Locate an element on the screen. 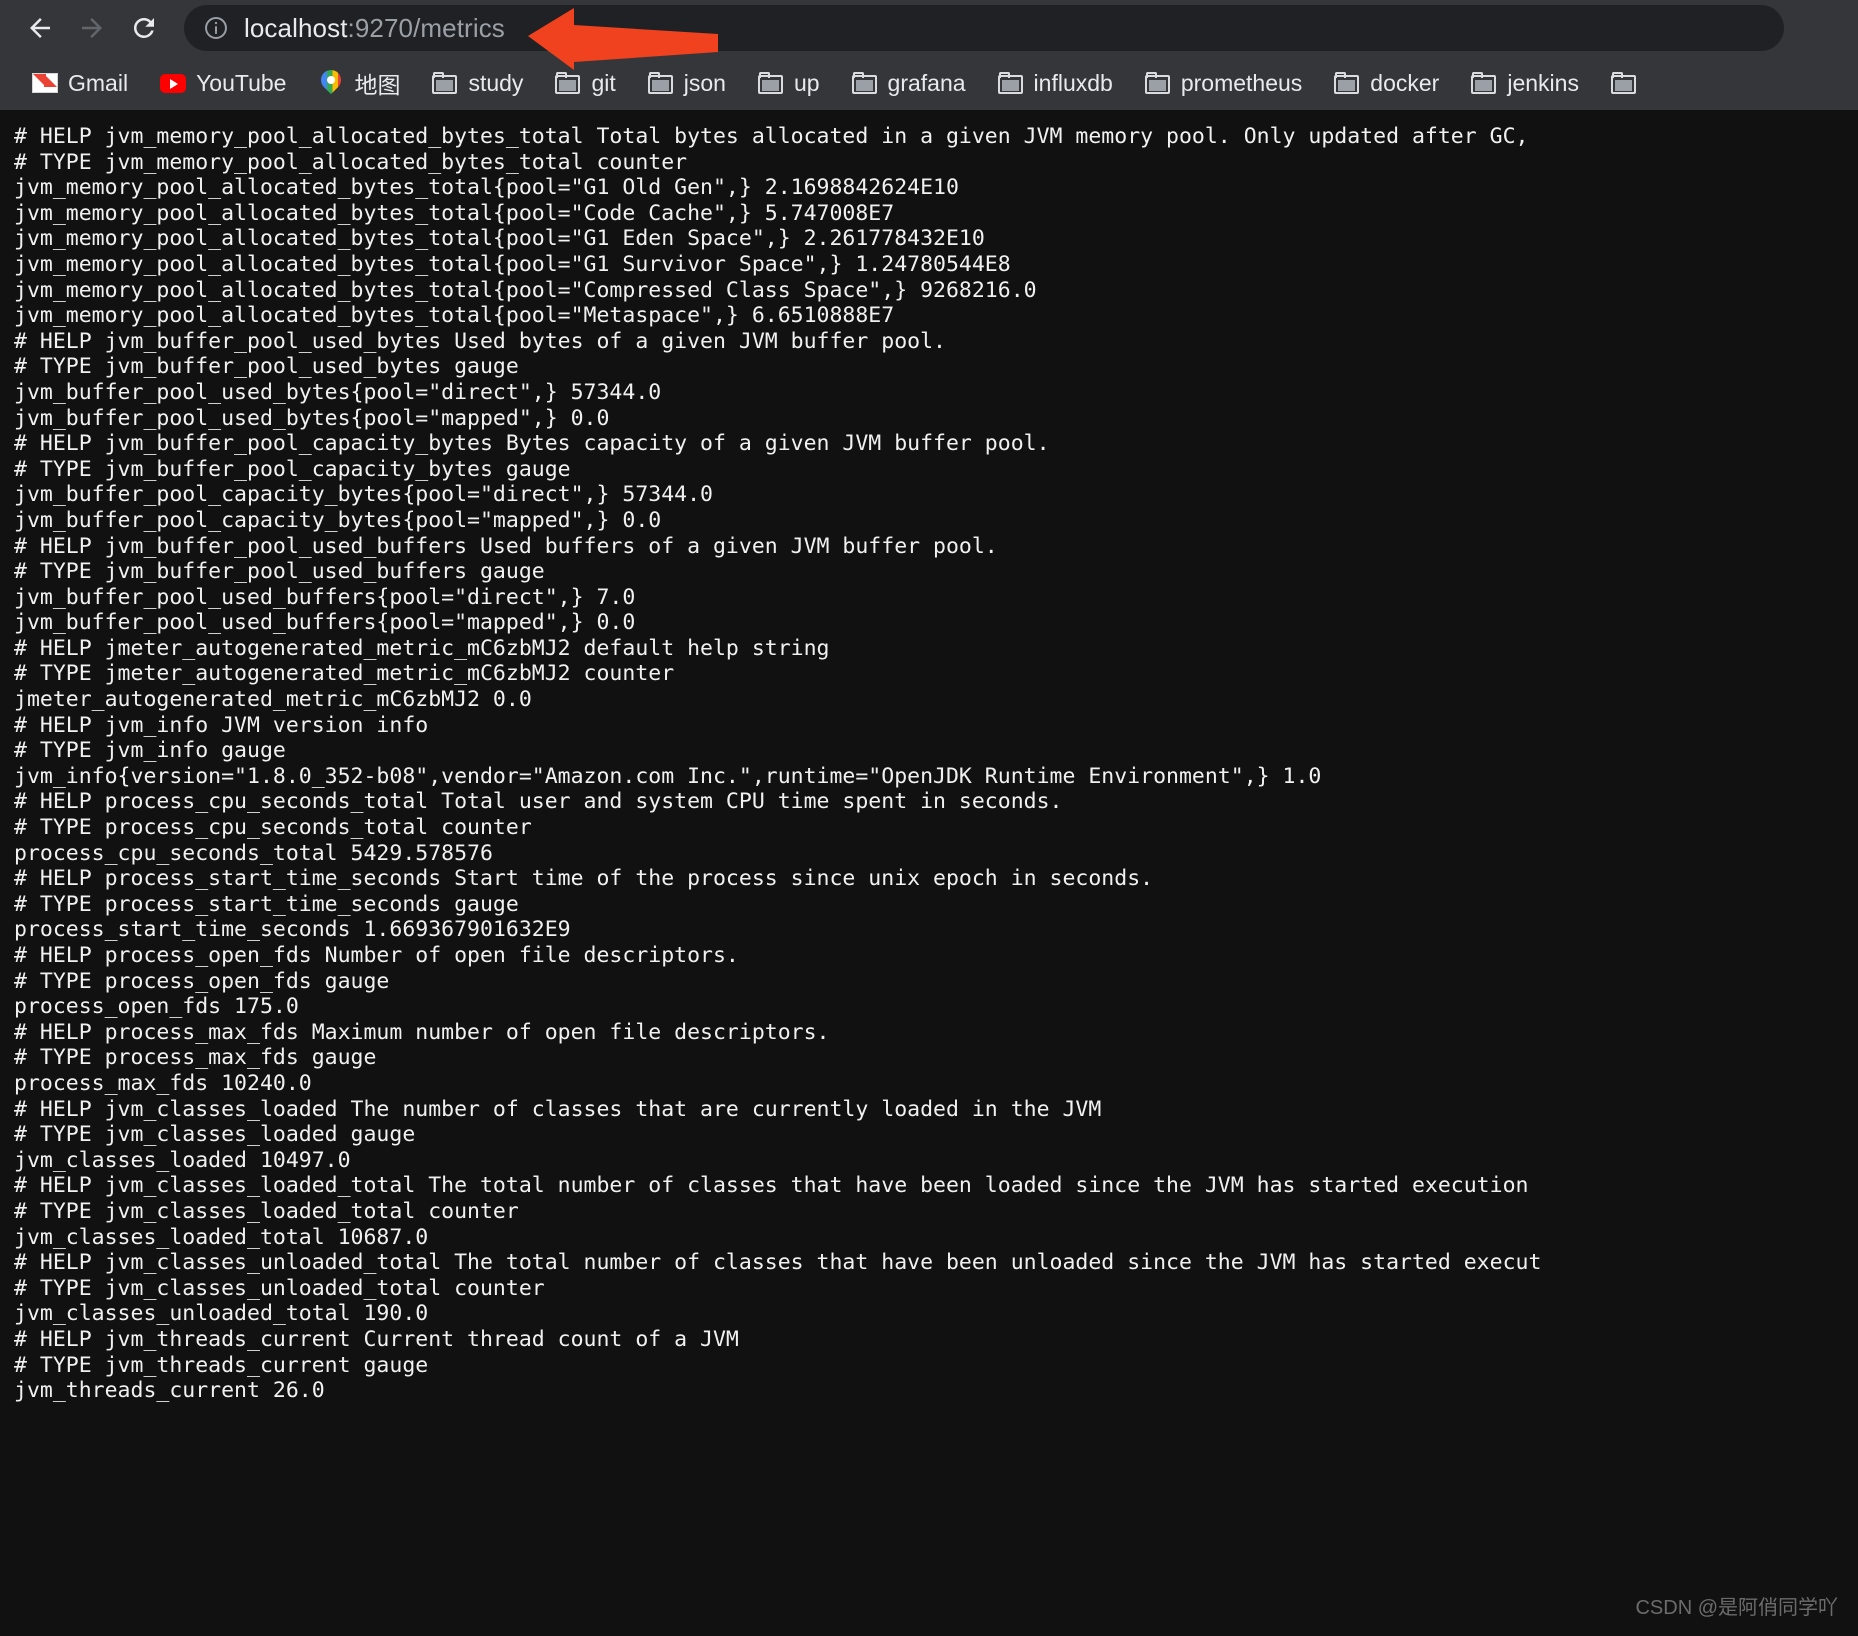 Image resolution: width=1858 pixels, height=1636 pixels. bookmark-docker: docker is located at coordinates (1386, 83).